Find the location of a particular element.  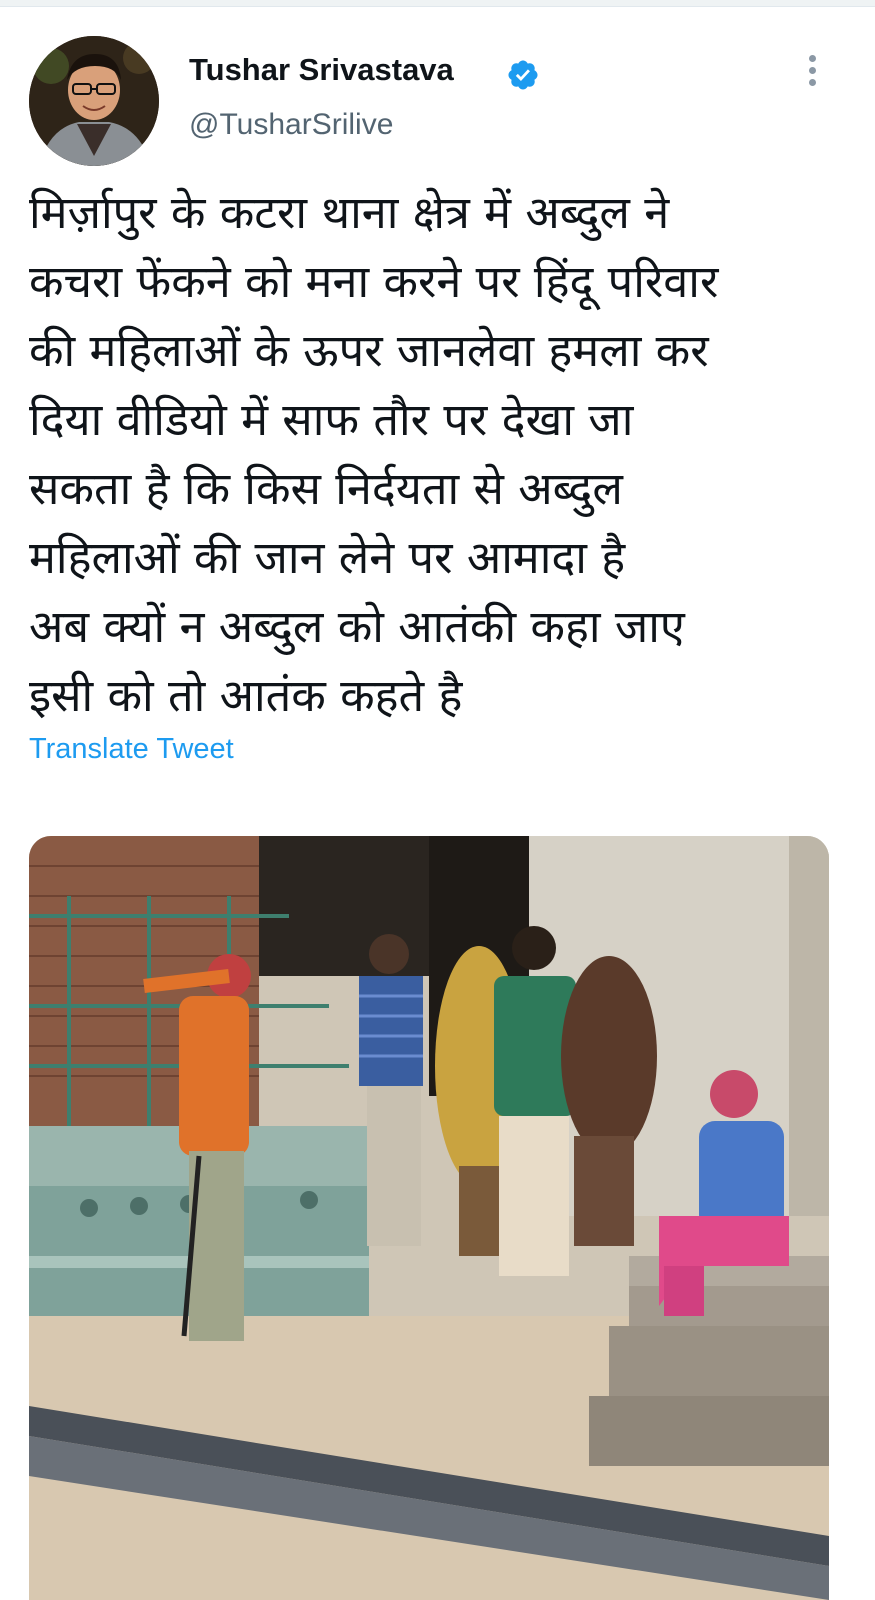

author-handle: @TusharSrilive is located at coordinates (291, 125).